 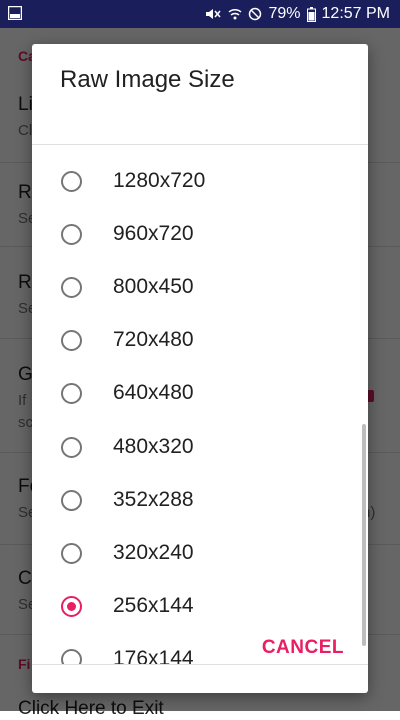 What do you see at coordinates (200, 14) in the screenshot?
I see `status-bar: 79% 12:57 PM` at bounding box center [200, 14].